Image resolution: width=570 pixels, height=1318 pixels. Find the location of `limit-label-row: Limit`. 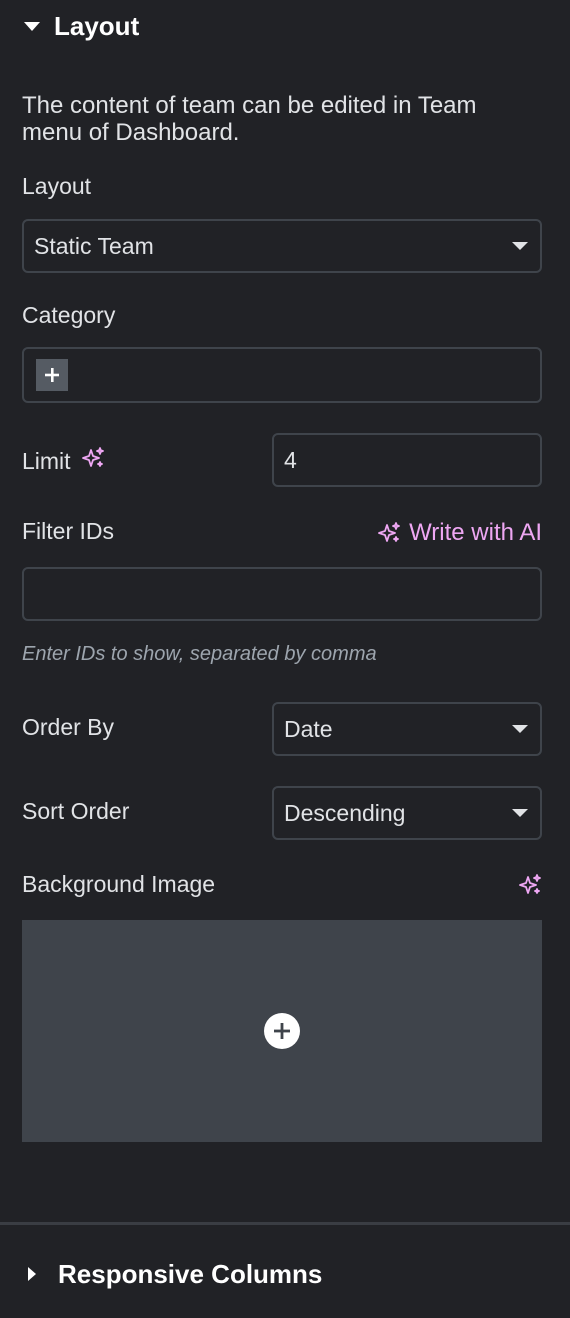

limit-label-row: Limit is located at coordinates (63, 461).